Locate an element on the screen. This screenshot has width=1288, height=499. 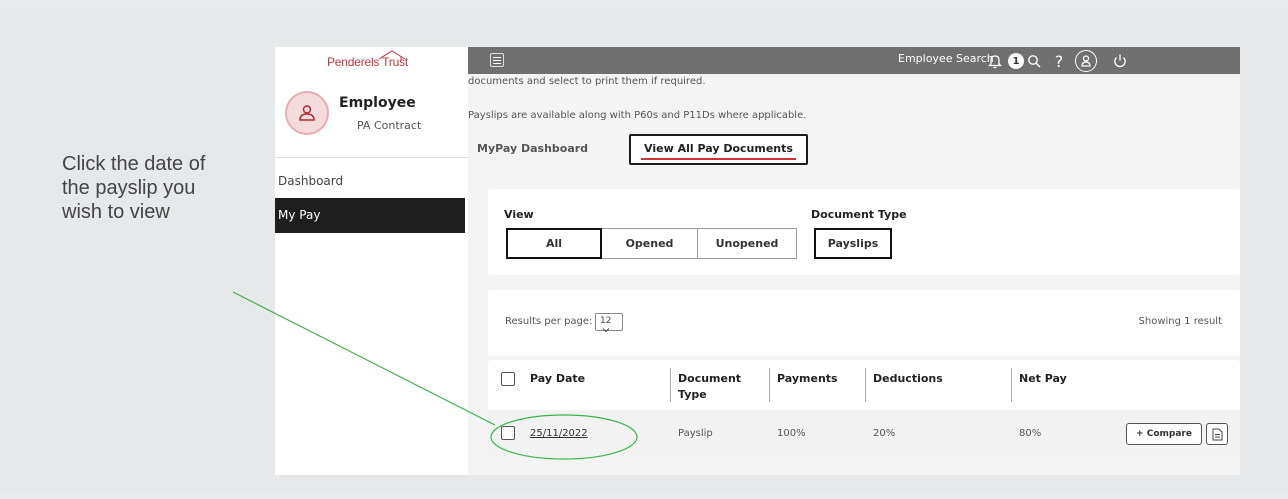
chevron-down-icon is located at coordinates (606, 330).